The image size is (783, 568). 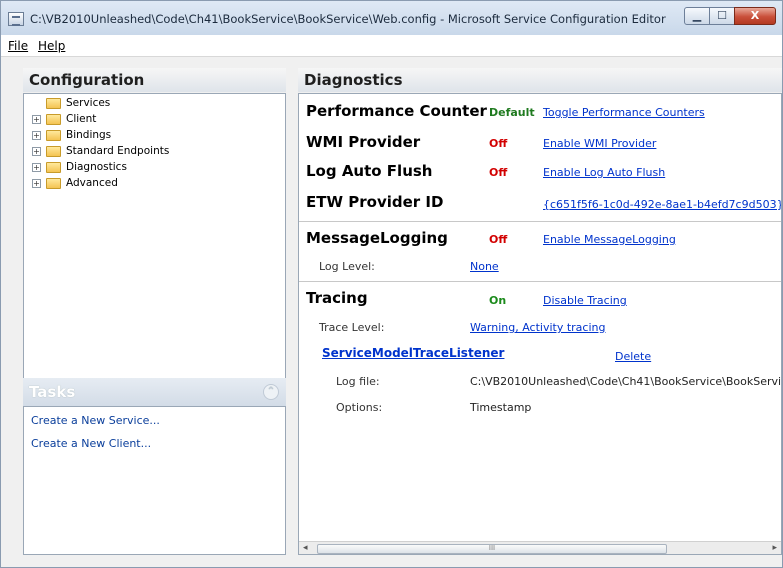 I want to click on message-logging-status: Off, so click(x=498, y=239).